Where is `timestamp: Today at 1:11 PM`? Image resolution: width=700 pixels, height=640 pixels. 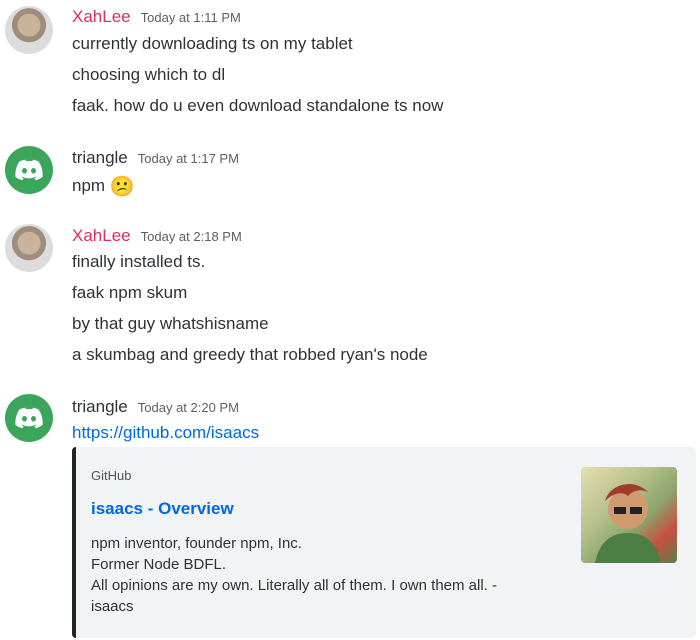
timestamp: Today at 1:11 PM is located at coordinates (190, 17).